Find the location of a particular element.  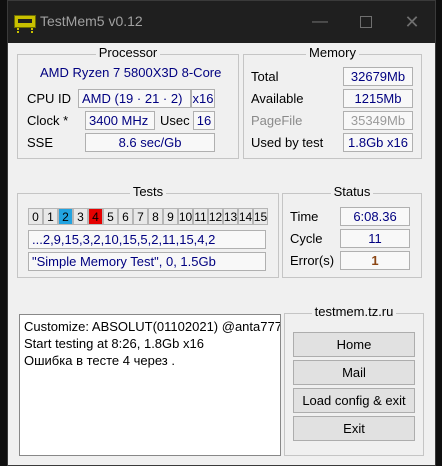

errors-count: 1 is located at coordinates (375, 260).